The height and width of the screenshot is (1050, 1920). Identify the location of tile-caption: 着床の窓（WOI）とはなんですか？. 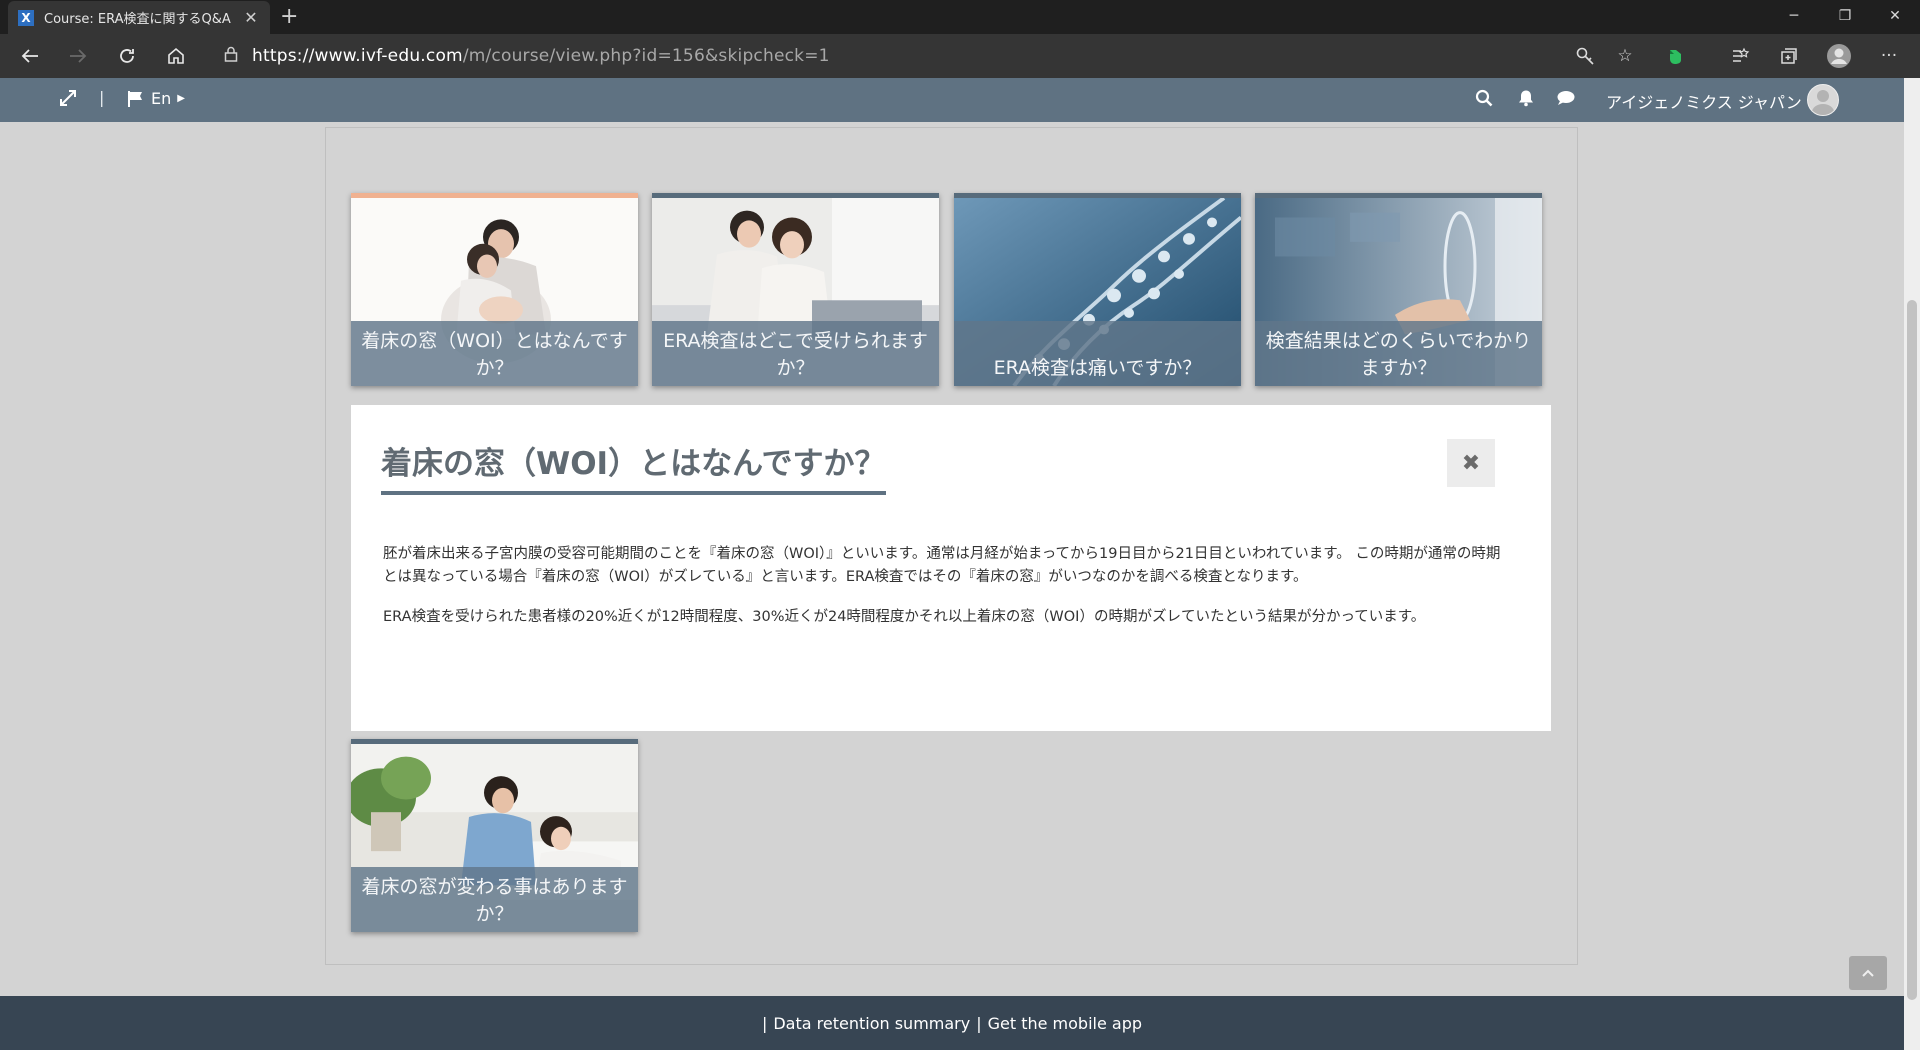
(494, 353).